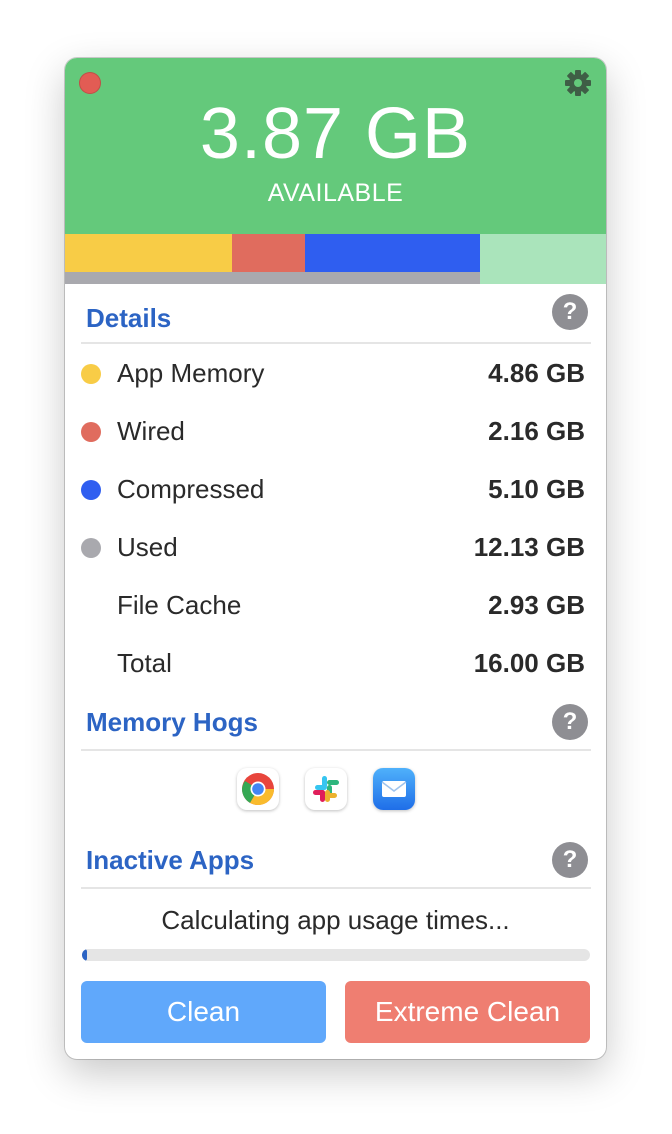 This screenshot has width=672, height=1134. Describe the element at coordinates (536, 489) in the screenshot. I see `detail-value: 5.10 GB` at that location.